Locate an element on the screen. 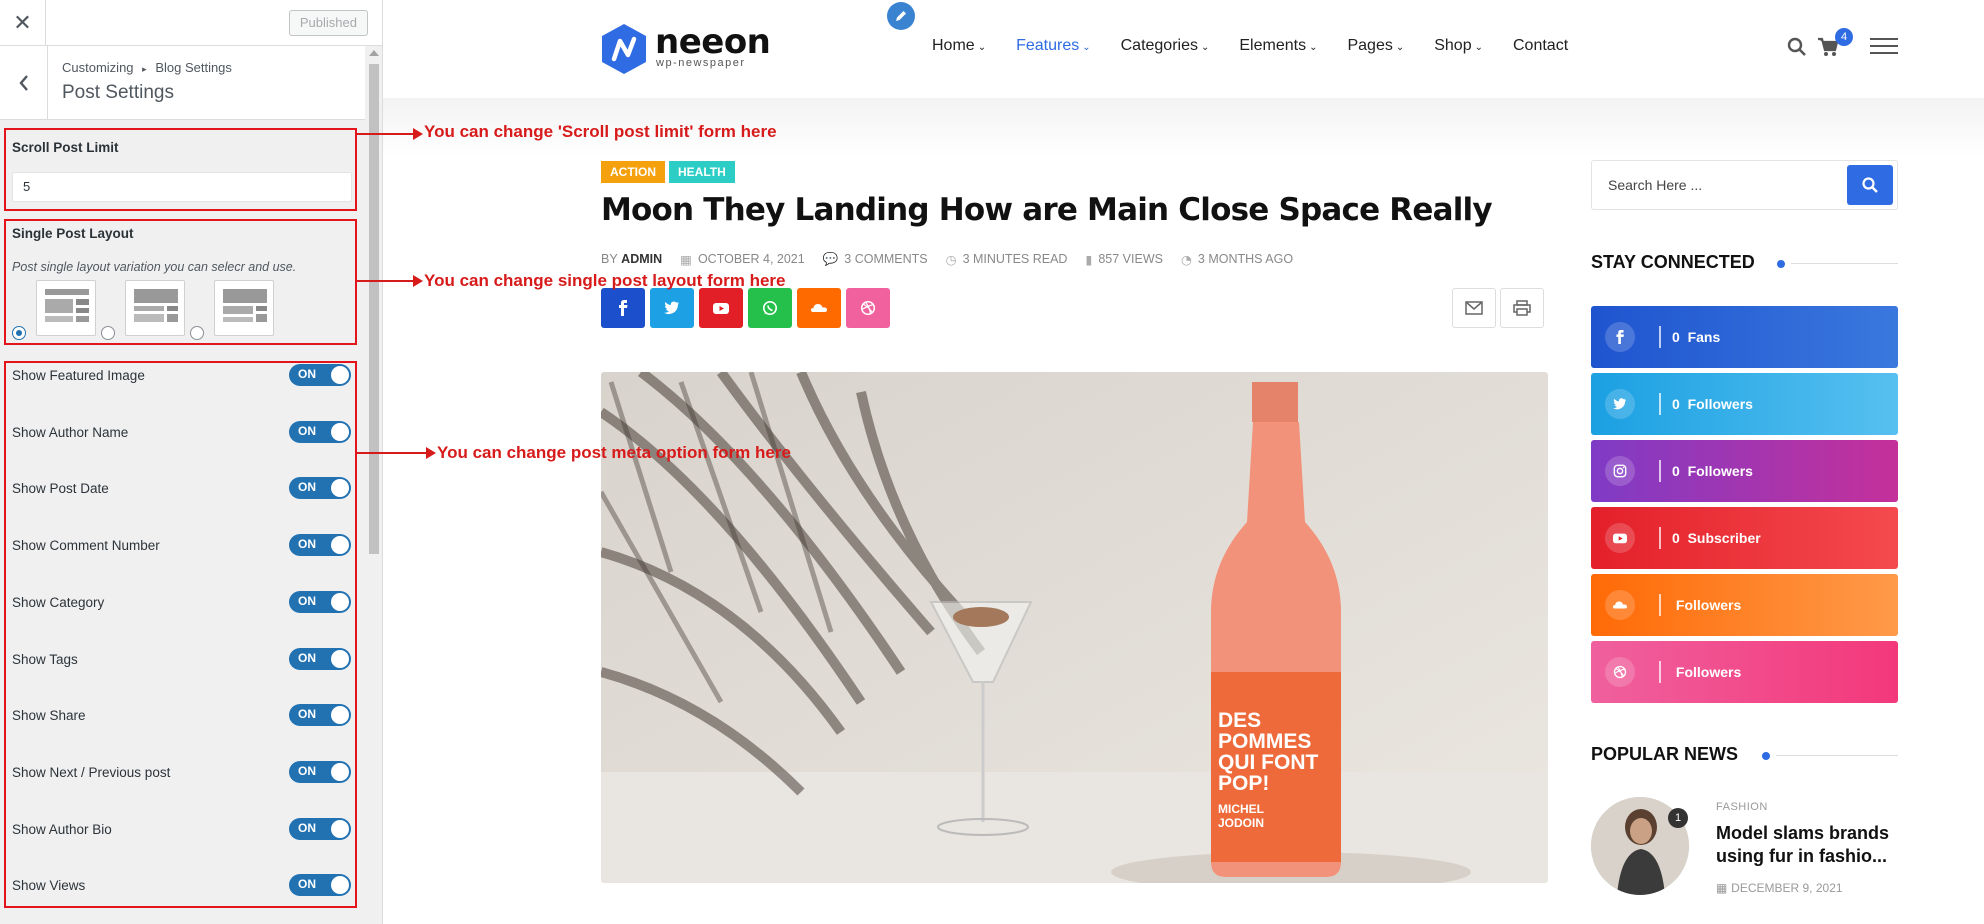 This screenshot has width=1984, height=924. close-icon: ✕ is located at coordinates (23, 23).